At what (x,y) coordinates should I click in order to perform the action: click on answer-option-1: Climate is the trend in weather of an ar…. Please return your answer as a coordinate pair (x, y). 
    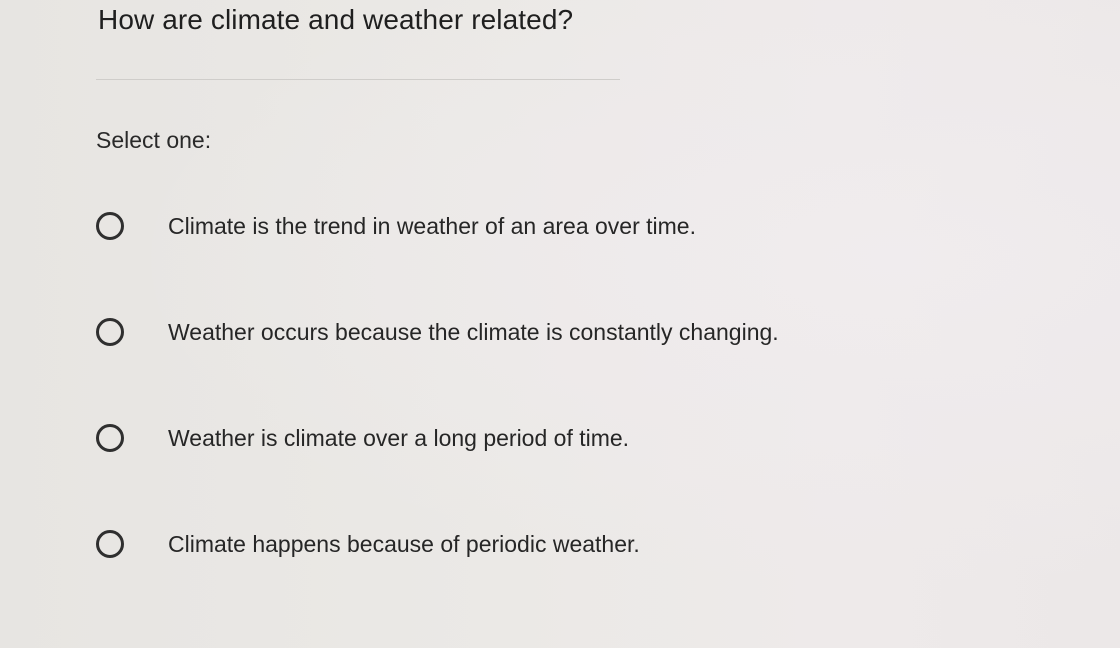
    Looking at the image, I should click on (394, 226).